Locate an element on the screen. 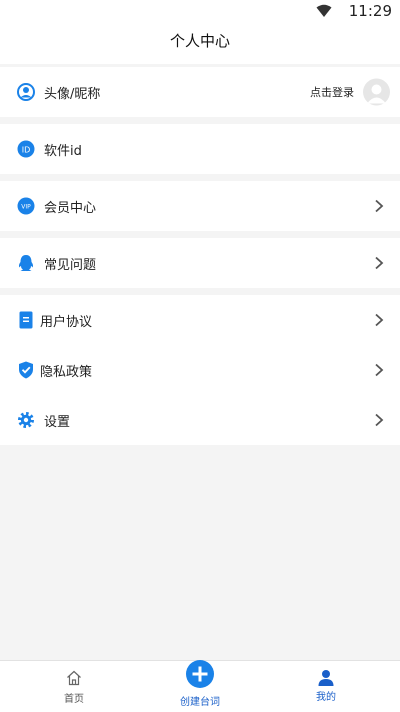 The height and width of the screenshot is (712, 400). vip-row: VIP 会员中心 is located at coordinates (200, 206).